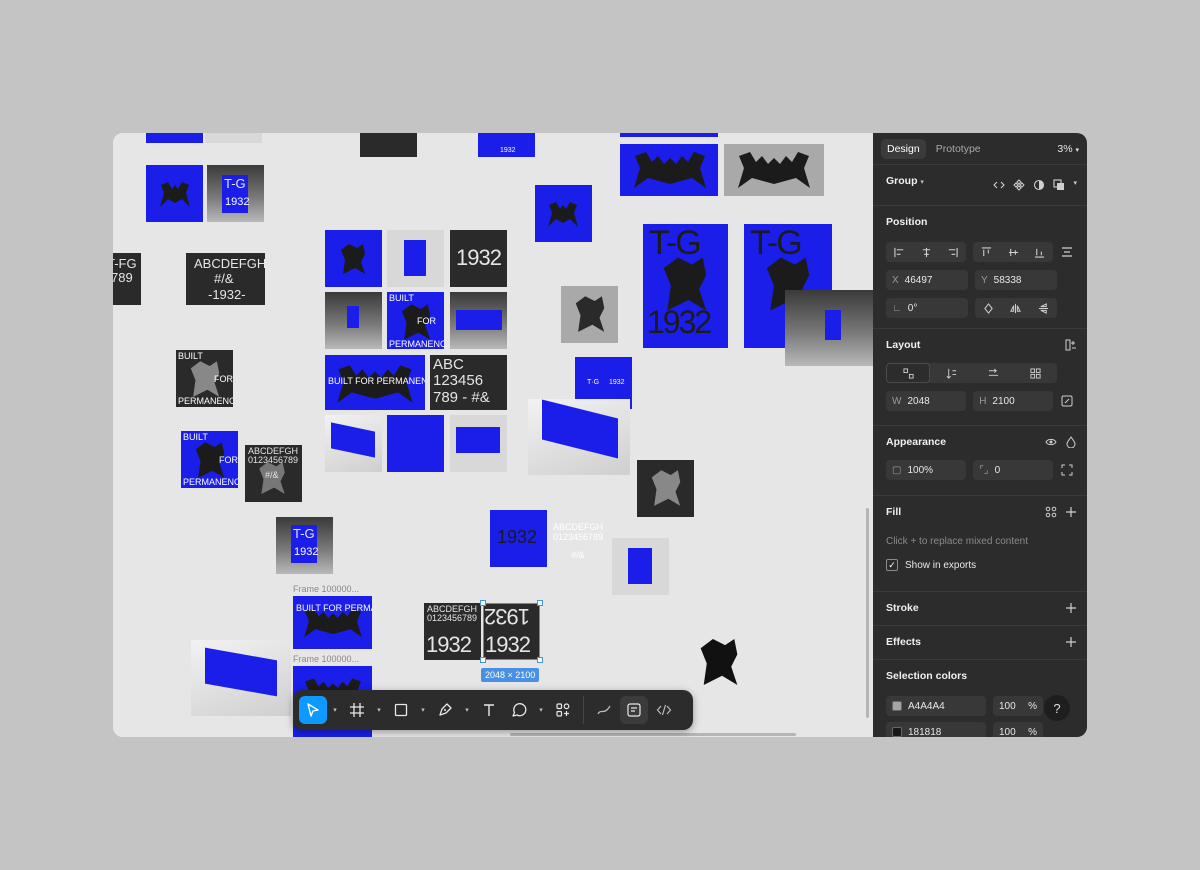 The width and height of the screenshot is (1200, 870). Describe the element at coordinates (1039, 185) in the screenshot. I see `mask-icon` at that location.